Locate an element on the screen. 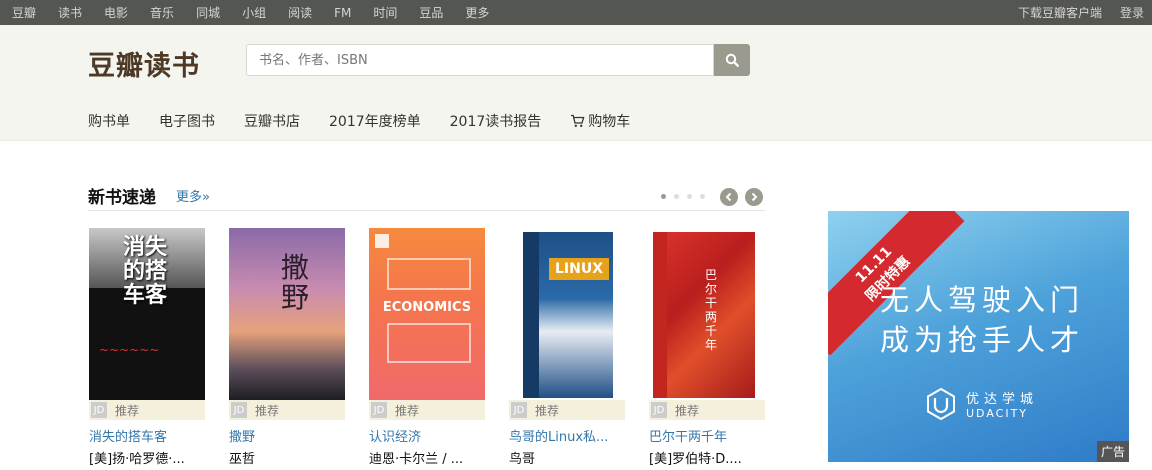 The height and width of the screenshot is (470, 1152). login-link: 登录 is located at coordinates (1132, 12).